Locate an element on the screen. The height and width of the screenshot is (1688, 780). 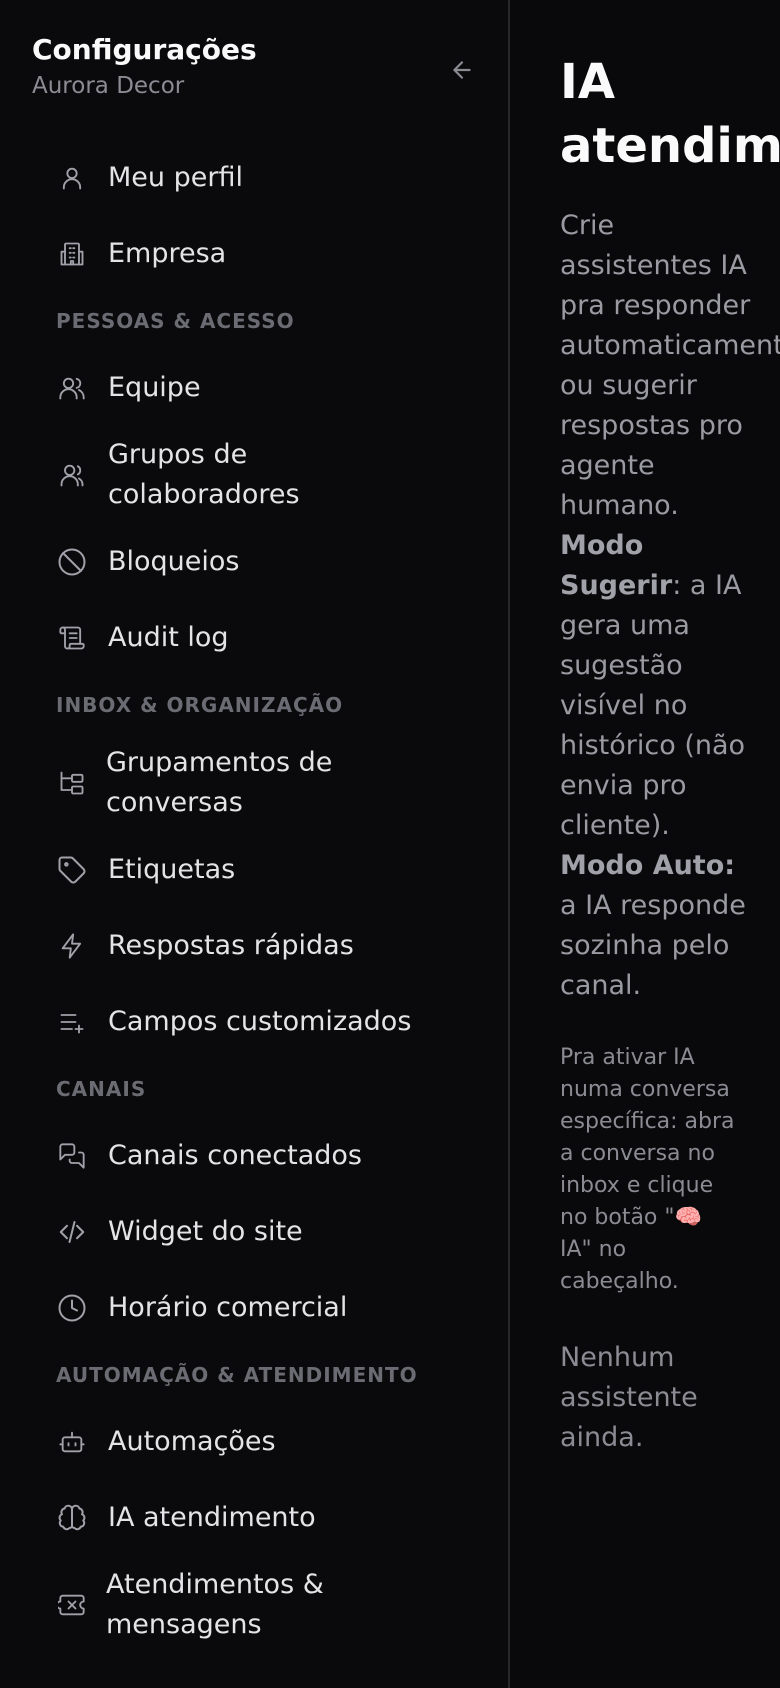
folder-tree-icon is located at coordinates (72, 783).